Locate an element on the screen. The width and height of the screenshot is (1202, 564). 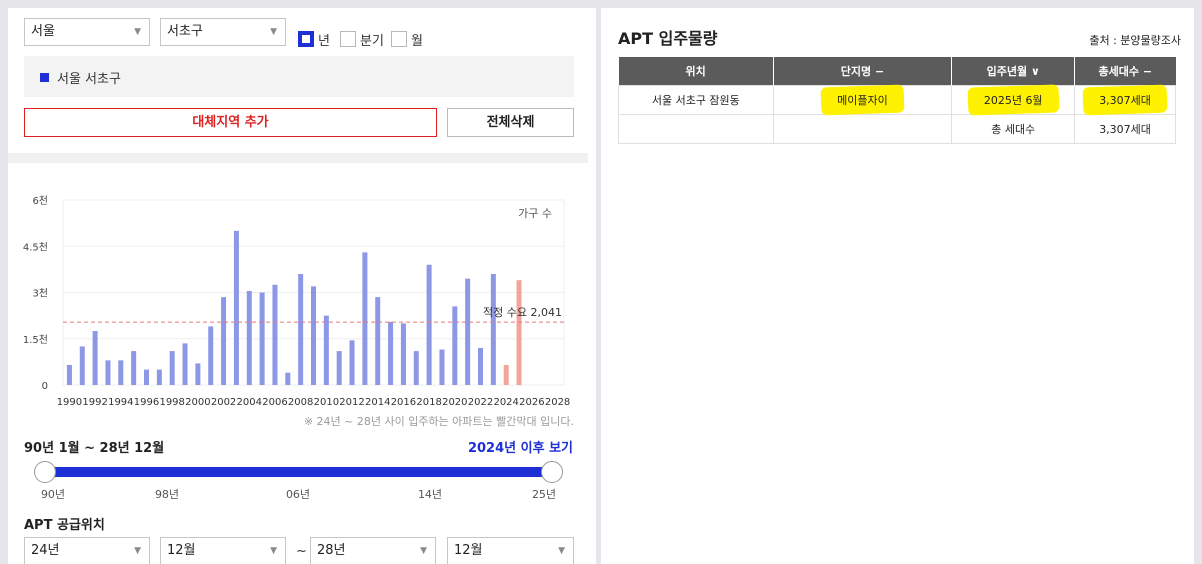
period-quarter-checkbox is located at coordinates (348, 39).